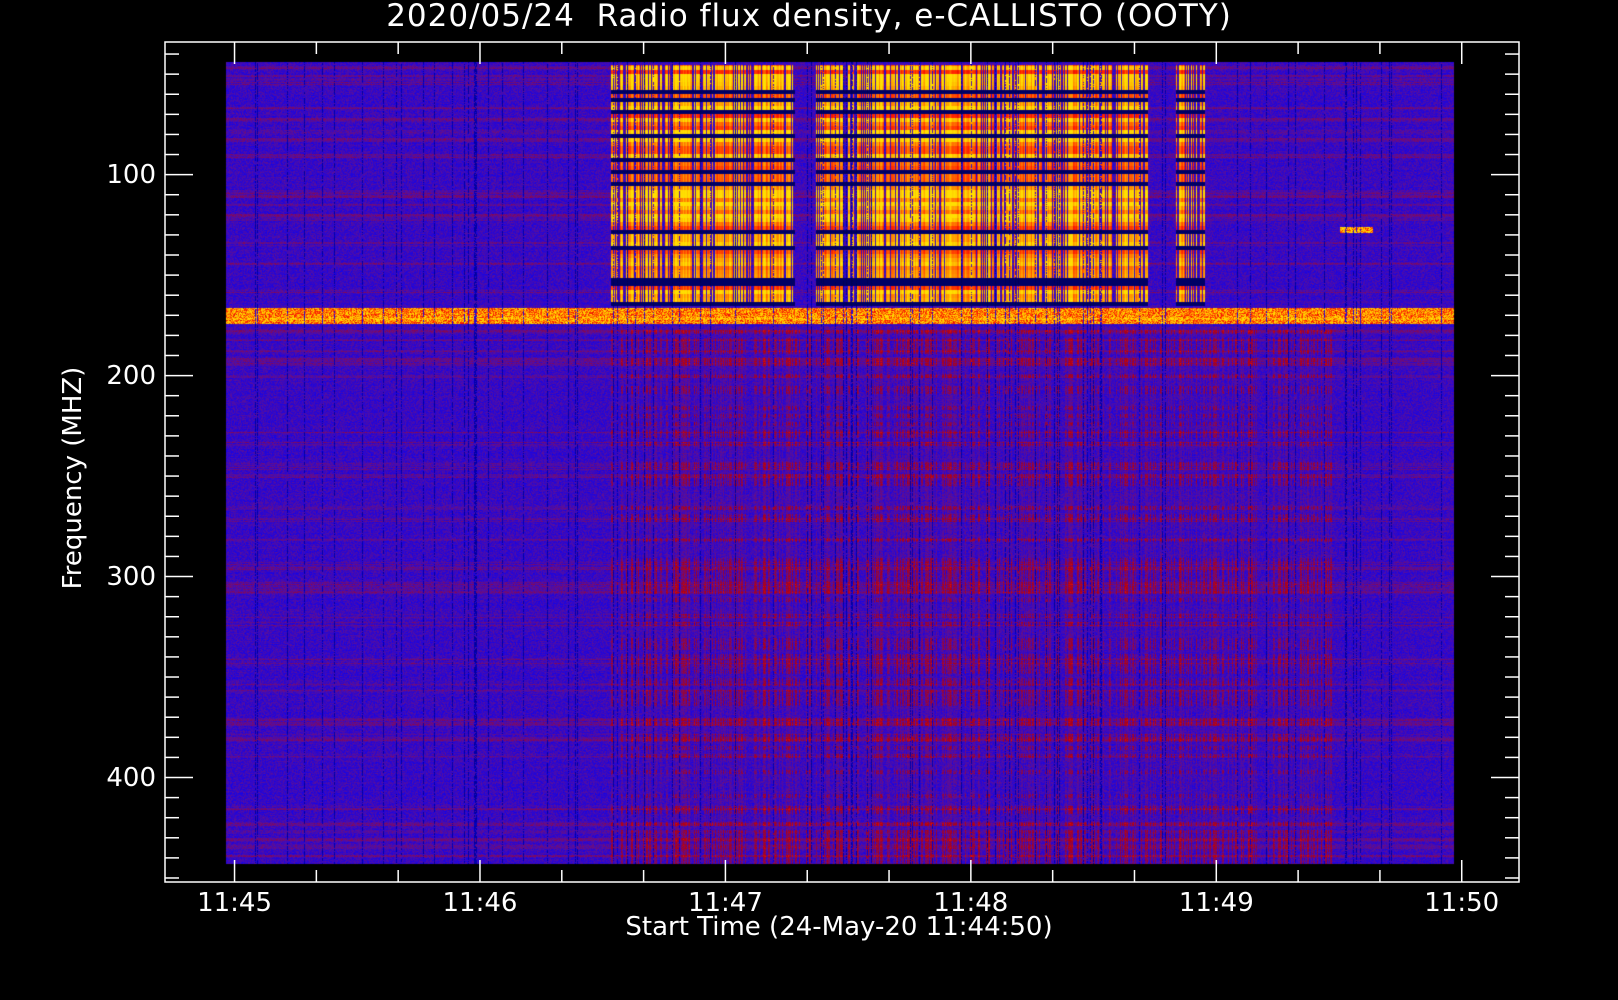  What do you see at coordinates (971, 903) in the screenshot?
I see `x-tick-label: 11:48` at bounding box center [971, 903].